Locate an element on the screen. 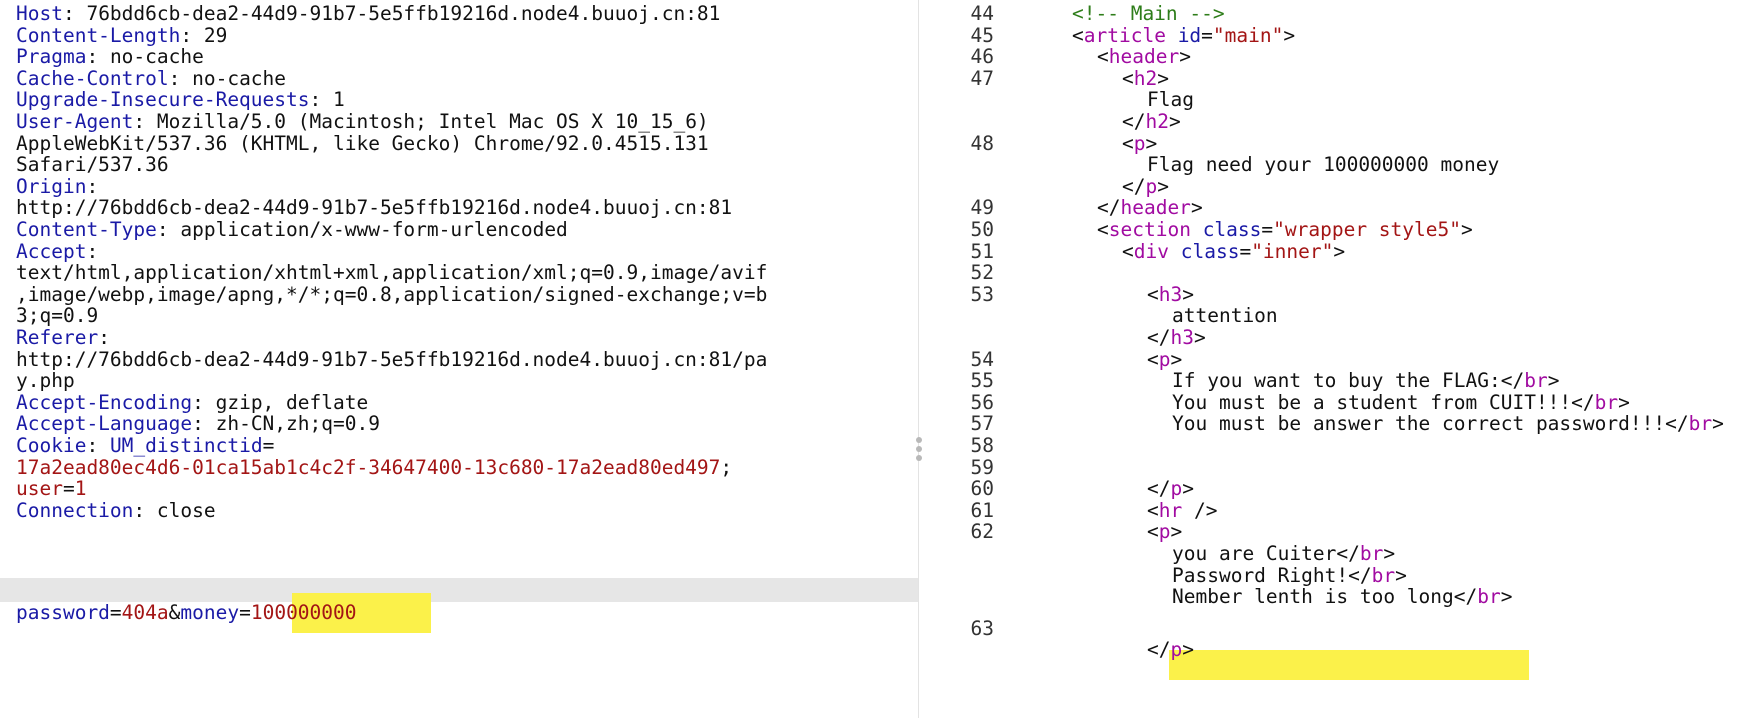 The height and width of the screenshot is (718, 1756). request-header-line: Accept: is located at coordinates (459, 252).